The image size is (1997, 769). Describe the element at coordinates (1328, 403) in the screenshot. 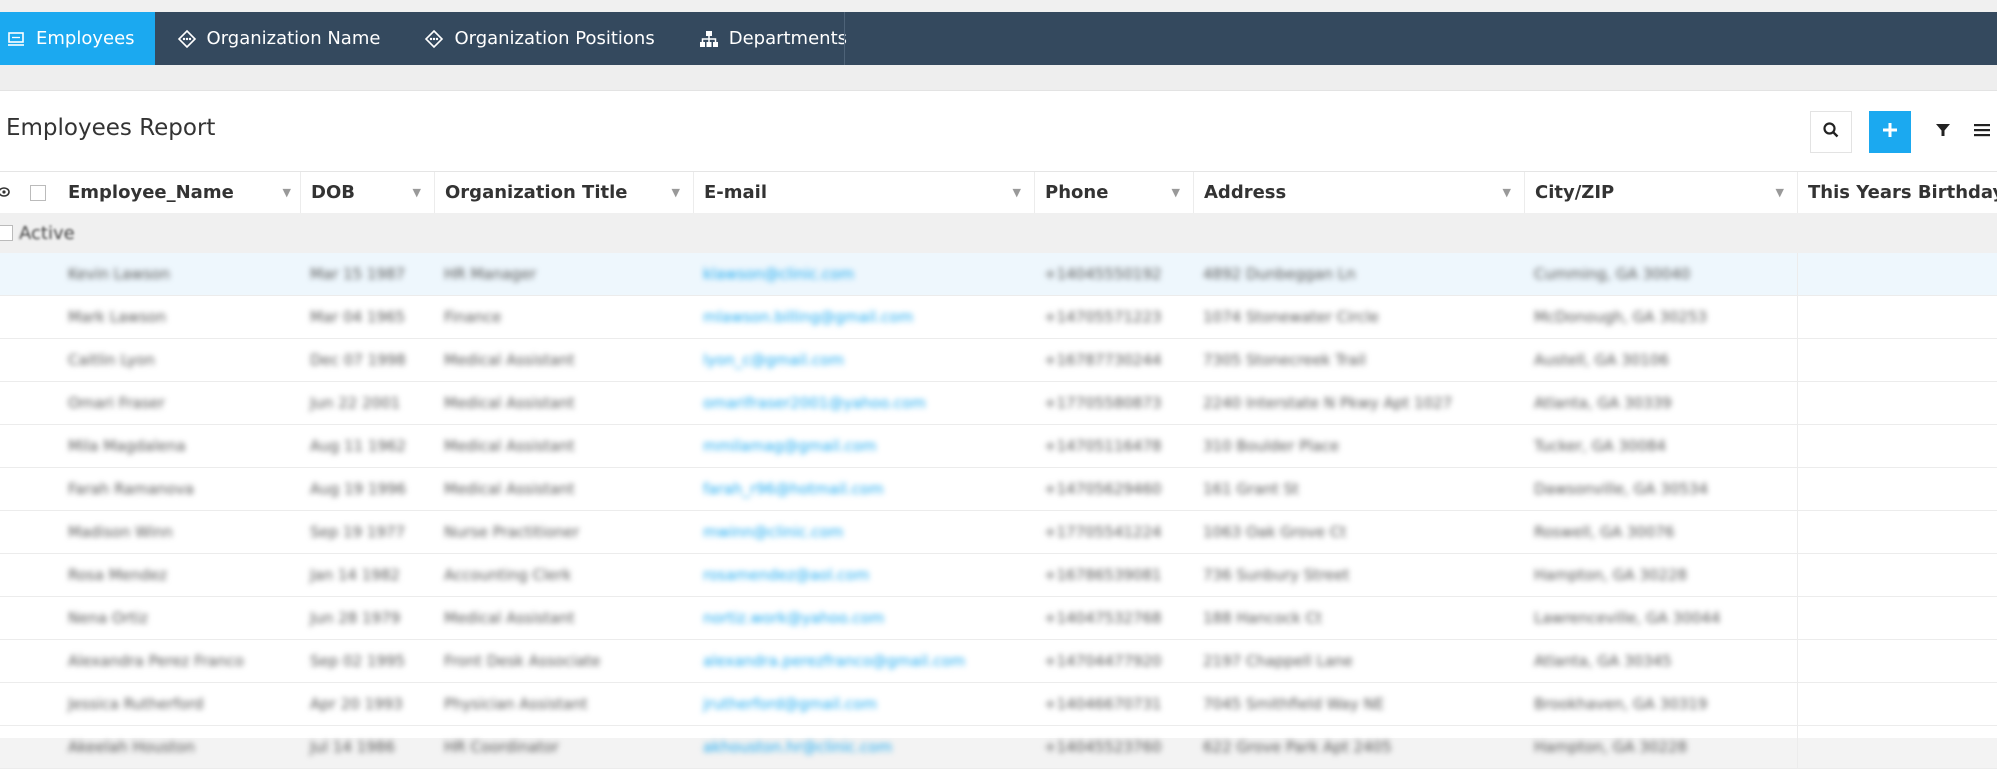

I see `address-cell: 2240 Interstate N Pkwy Apt 1027` at that location.